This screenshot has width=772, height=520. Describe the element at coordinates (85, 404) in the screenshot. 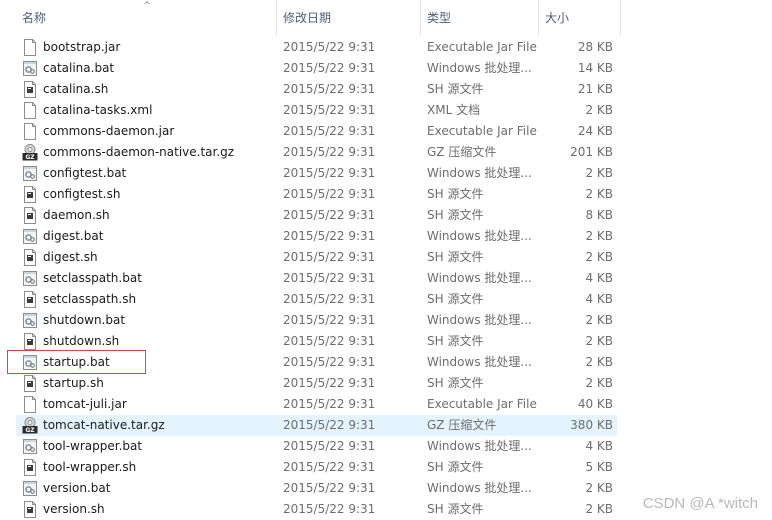

I see `file-name: tomcat-juli.jar` at that location.